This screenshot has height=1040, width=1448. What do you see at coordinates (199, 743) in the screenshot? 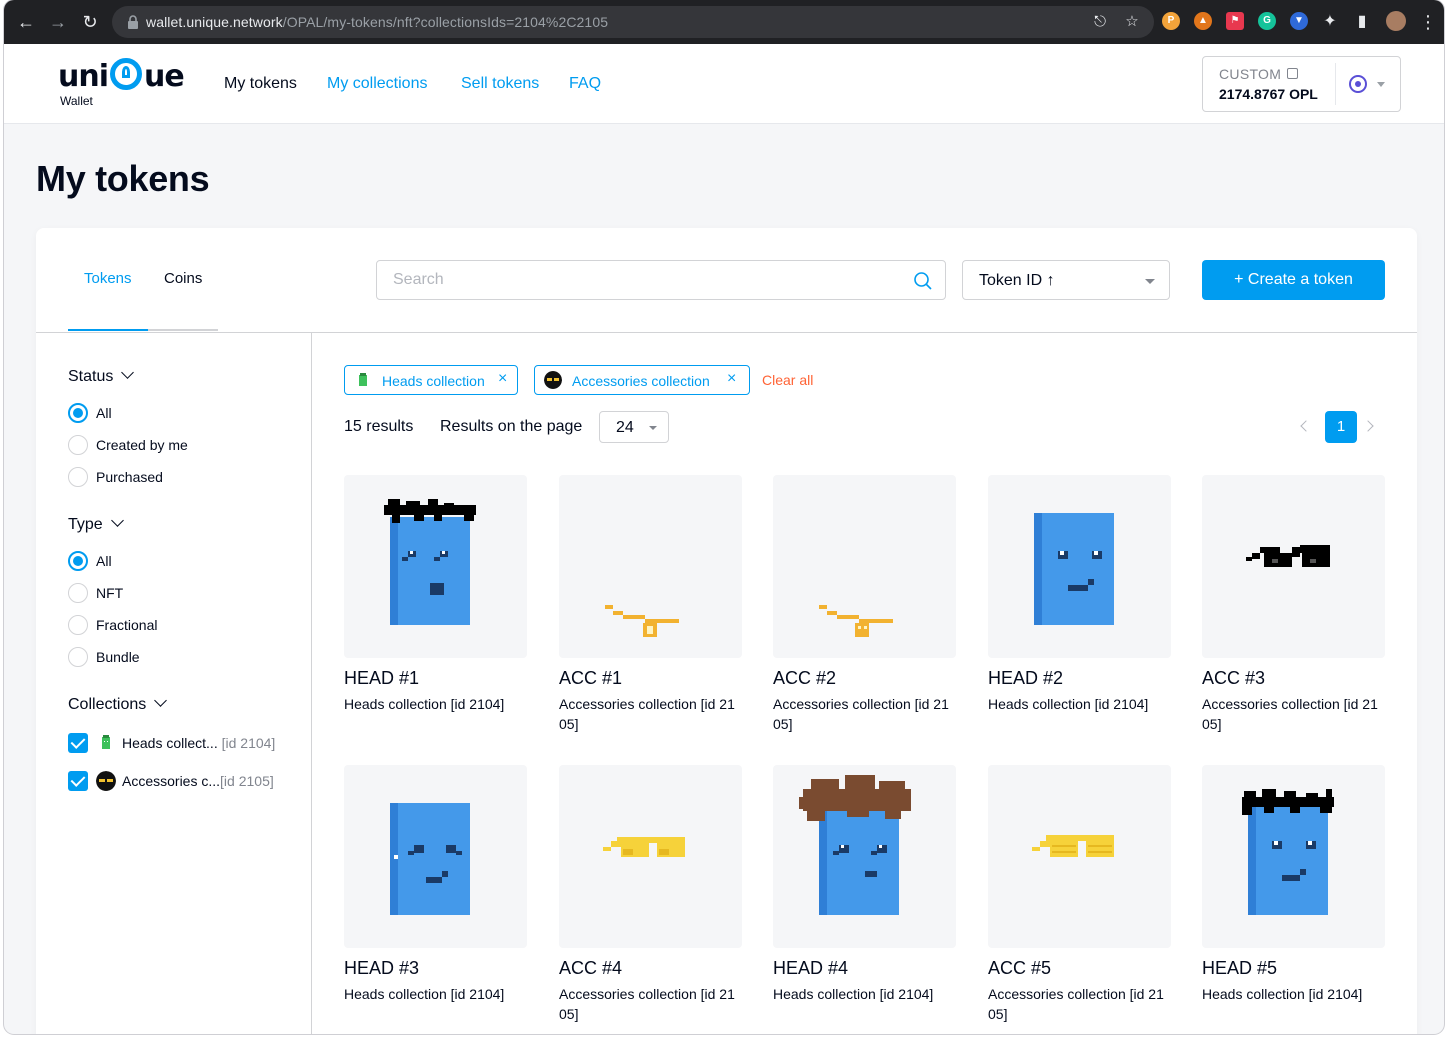
I see `collection-filter-label: Heads collect... [id 2104]` at bounding box center [199, 743].